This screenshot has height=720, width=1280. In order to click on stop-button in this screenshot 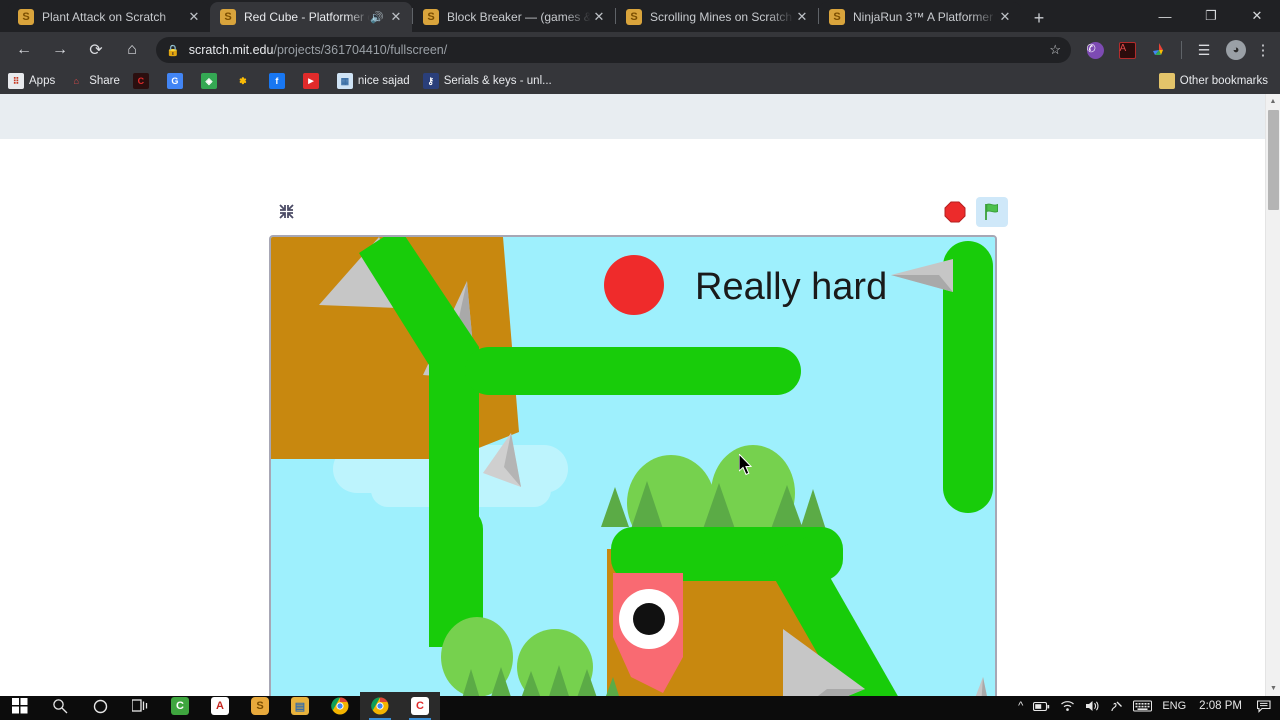, I will do `click(955, 212)`.